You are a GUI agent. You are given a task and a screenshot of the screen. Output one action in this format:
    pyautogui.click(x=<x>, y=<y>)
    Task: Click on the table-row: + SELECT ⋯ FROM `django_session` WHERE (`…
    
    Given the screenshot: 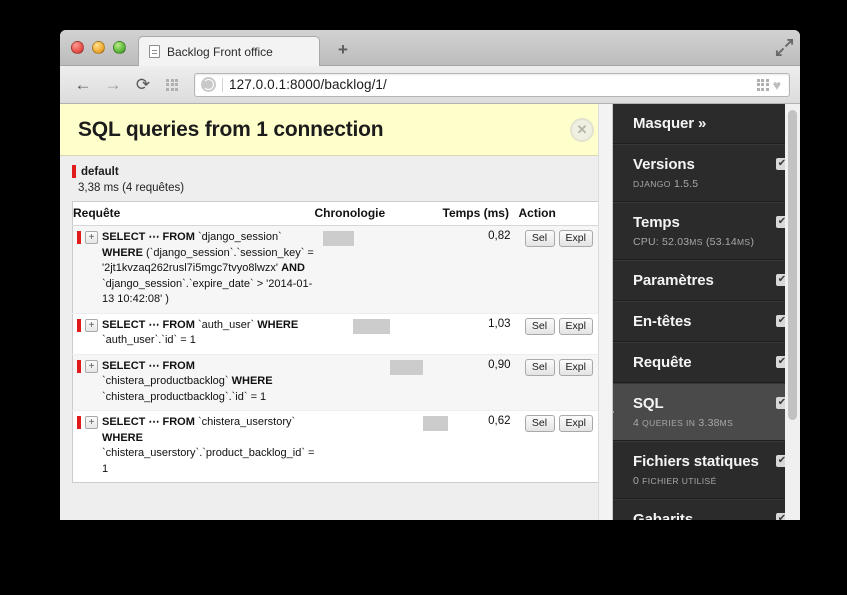 What is the action you would take?
    pyautogui.click(x=339, y=269)
    